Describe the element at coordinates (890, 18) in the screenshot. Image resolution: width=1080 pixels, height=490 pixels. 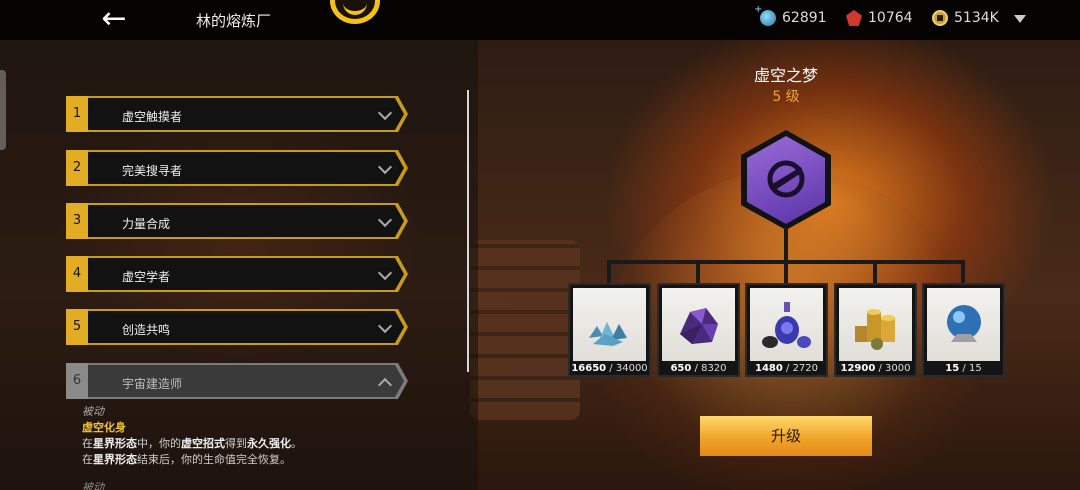
I see `currency-crystal-value: 10764` at that location.